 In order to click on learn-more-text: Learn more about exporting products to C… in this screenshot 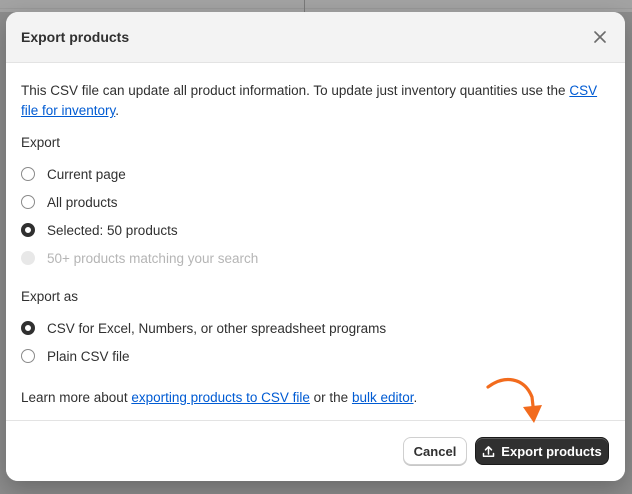, I will do `click(315, 398)`.